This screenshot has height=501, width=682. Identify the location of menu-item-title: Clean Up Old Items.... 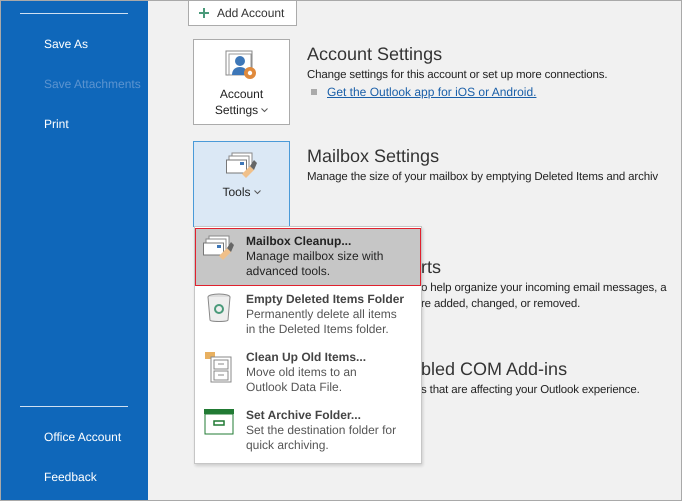
(306, 357).